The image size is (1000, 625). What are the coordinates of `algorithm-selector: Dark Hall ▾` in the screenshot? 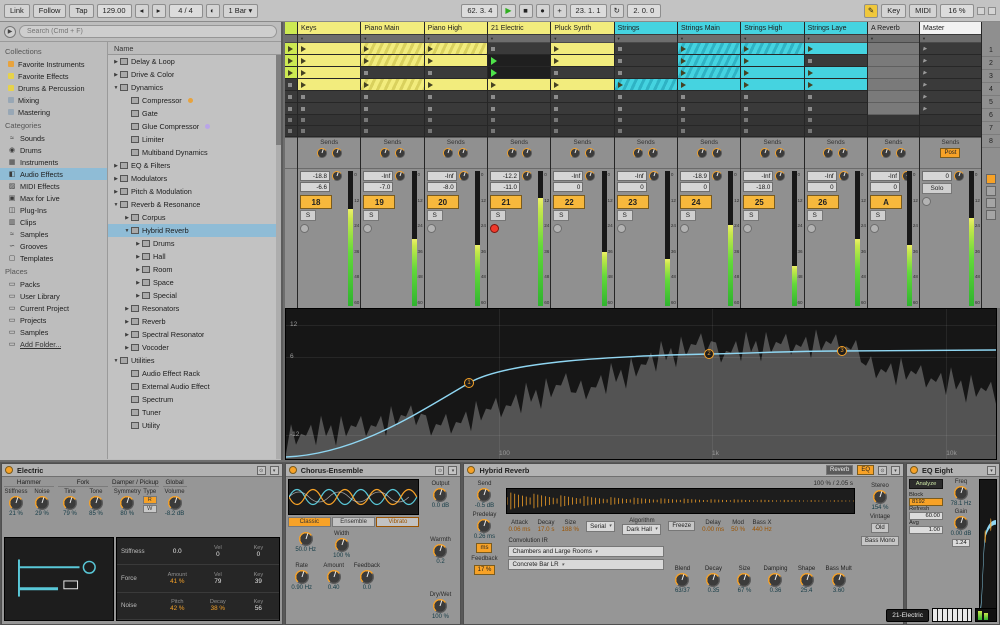 It's located at (642, 529).